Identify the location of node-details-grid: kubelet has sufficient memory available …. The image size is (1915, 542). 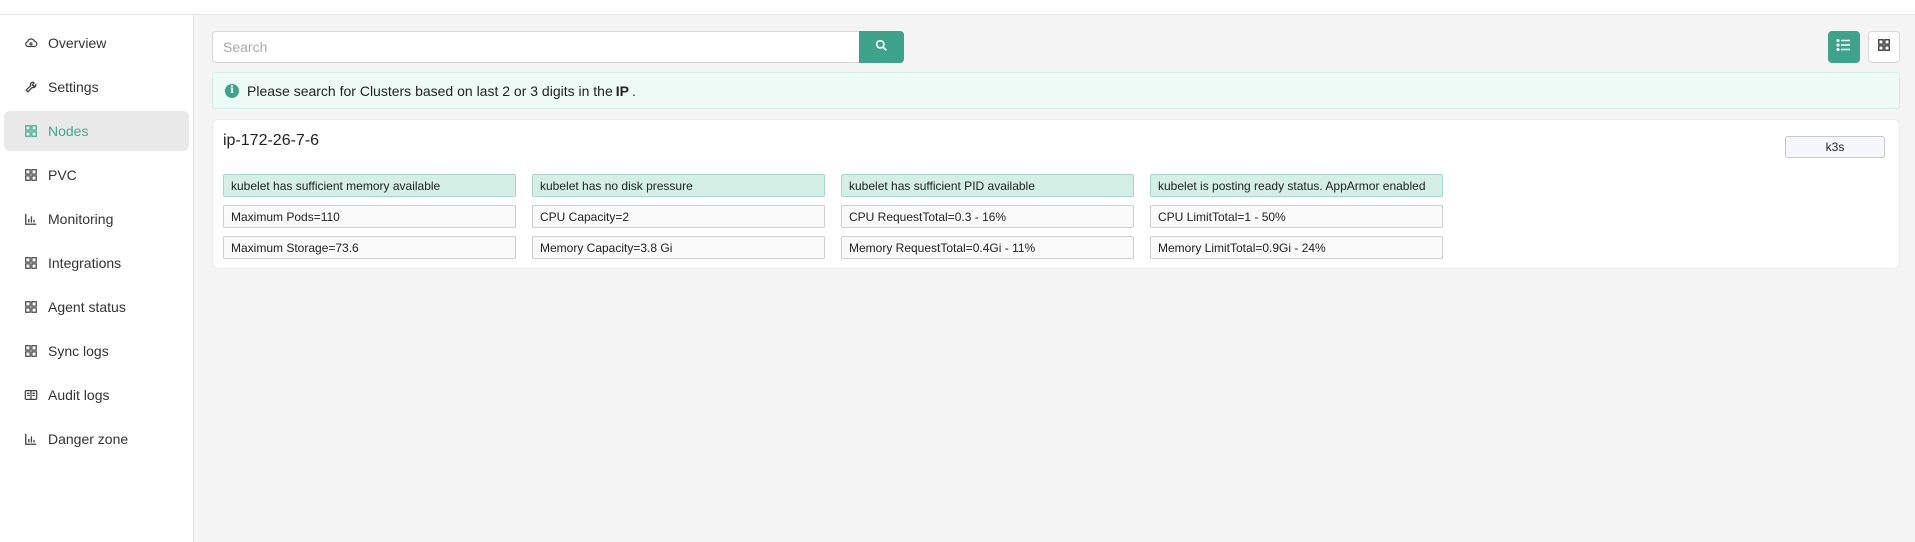
(833, 216).